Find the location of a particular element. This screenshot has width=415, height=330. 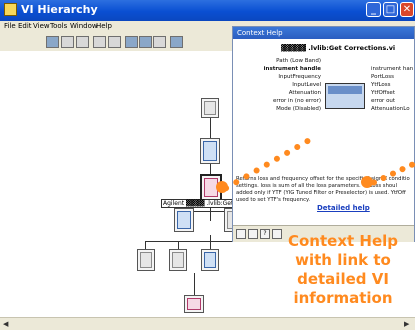

input-terminal: InputLevel is located at coordinates (306, 85).